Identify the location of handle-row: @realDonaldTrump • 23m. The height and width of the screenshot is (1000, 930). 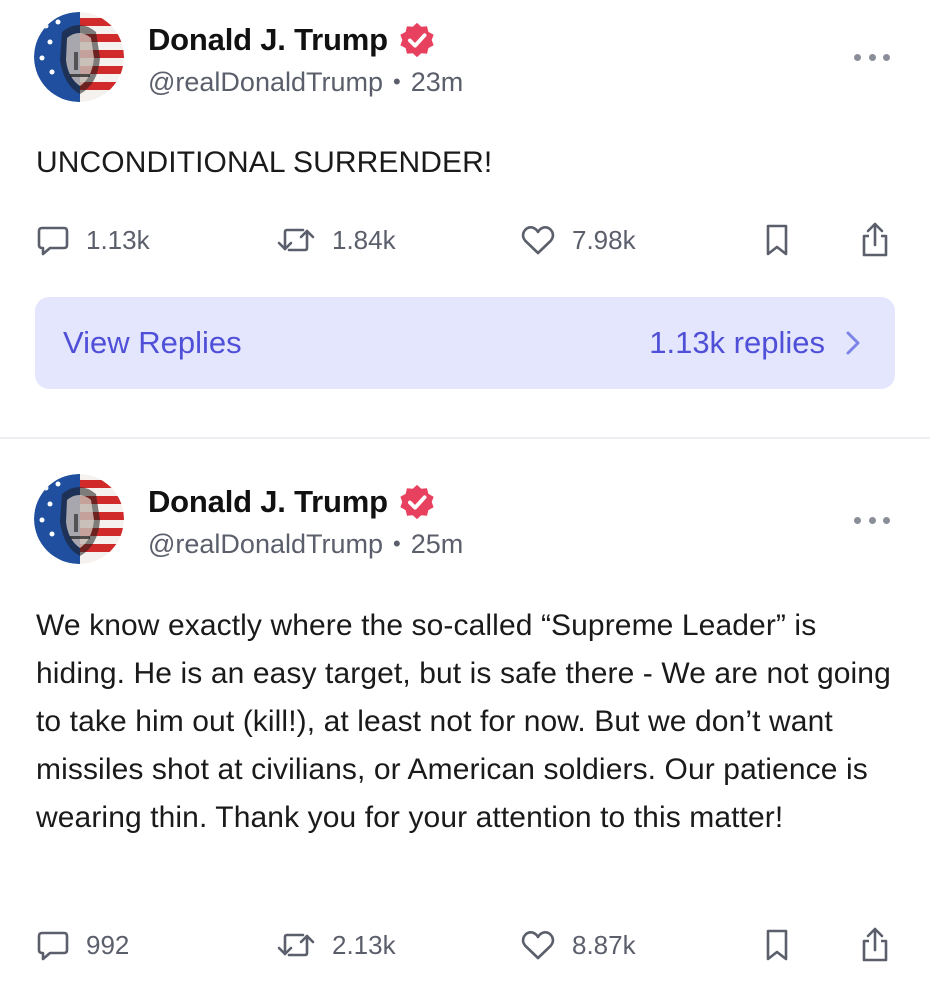
(305, 82).